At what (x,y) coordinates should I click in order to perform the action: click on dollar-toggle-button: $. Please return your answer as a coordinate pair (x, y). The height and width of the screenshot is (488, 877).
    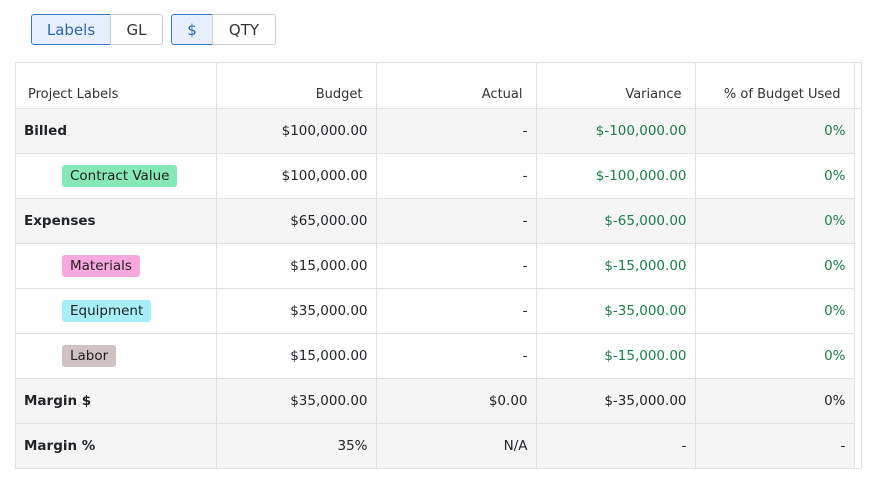
    Looking at the image, I should click on (192, 29).